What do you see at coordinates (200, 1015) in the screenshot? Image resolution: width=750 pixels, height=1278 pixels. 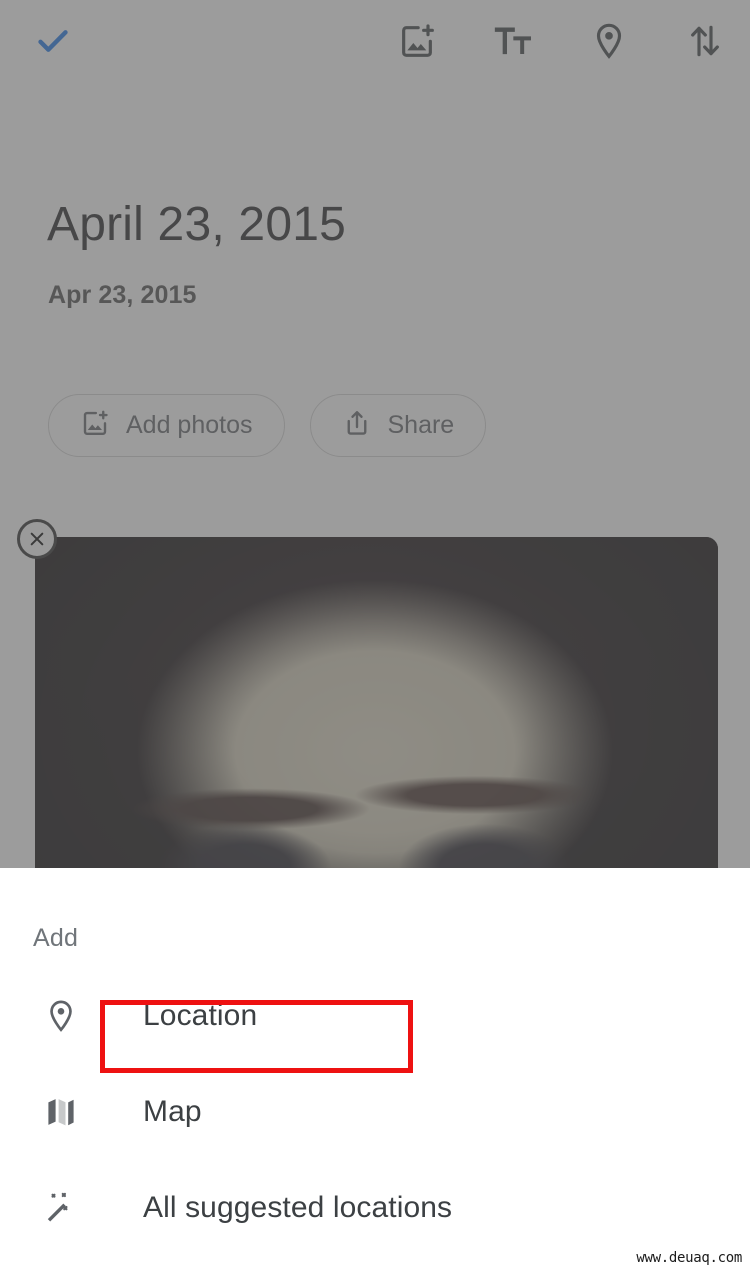 I see `sheet-item-location-label: Location` at bounding box center [200, 1015].